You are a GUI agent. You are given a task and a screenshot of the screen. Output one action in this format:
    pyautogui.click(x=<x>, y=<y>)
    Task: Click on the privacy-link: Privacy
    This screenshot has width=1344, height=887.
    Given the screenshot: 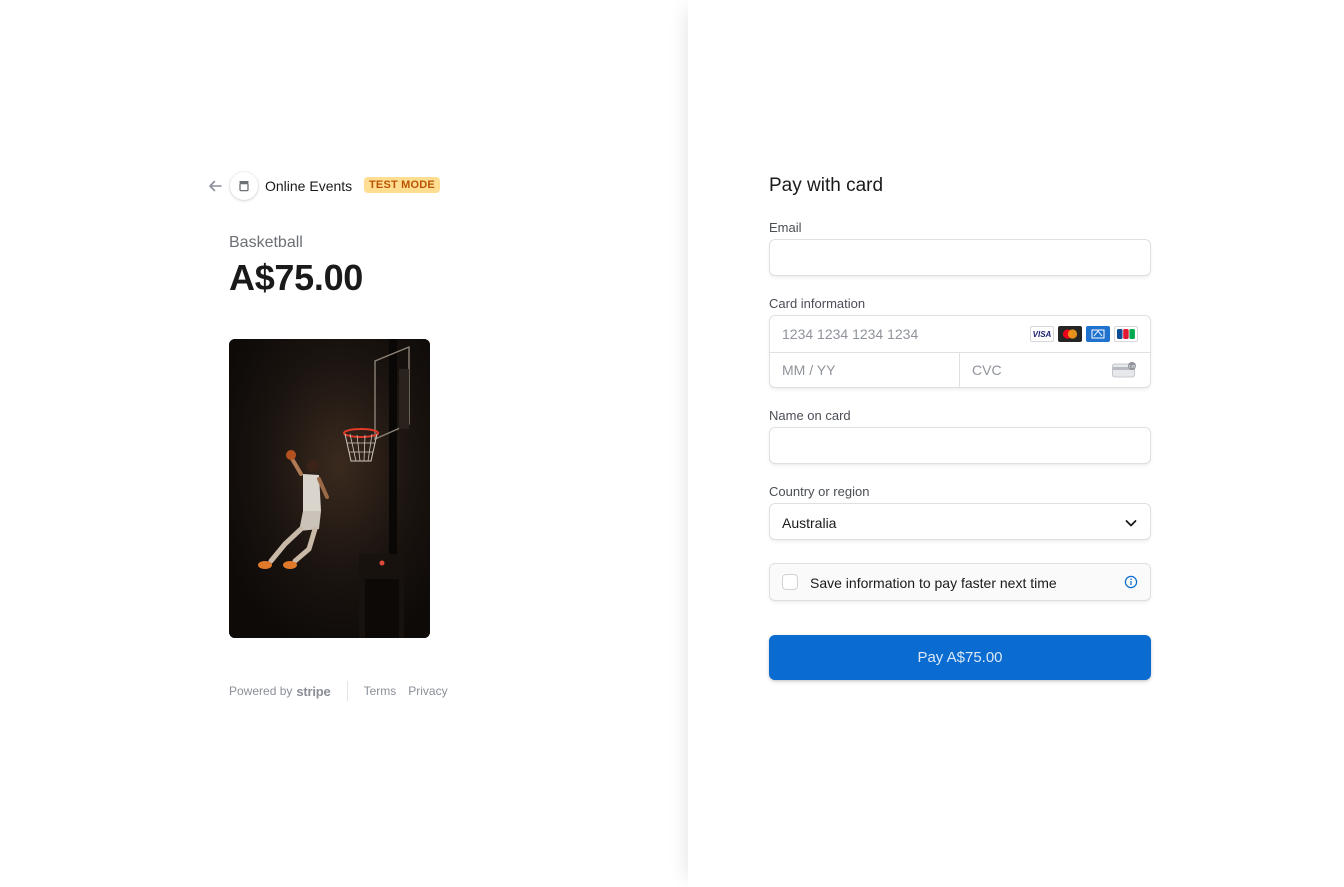 What is the action you would take?
    pyautogui.click(x=427, y=691)
    